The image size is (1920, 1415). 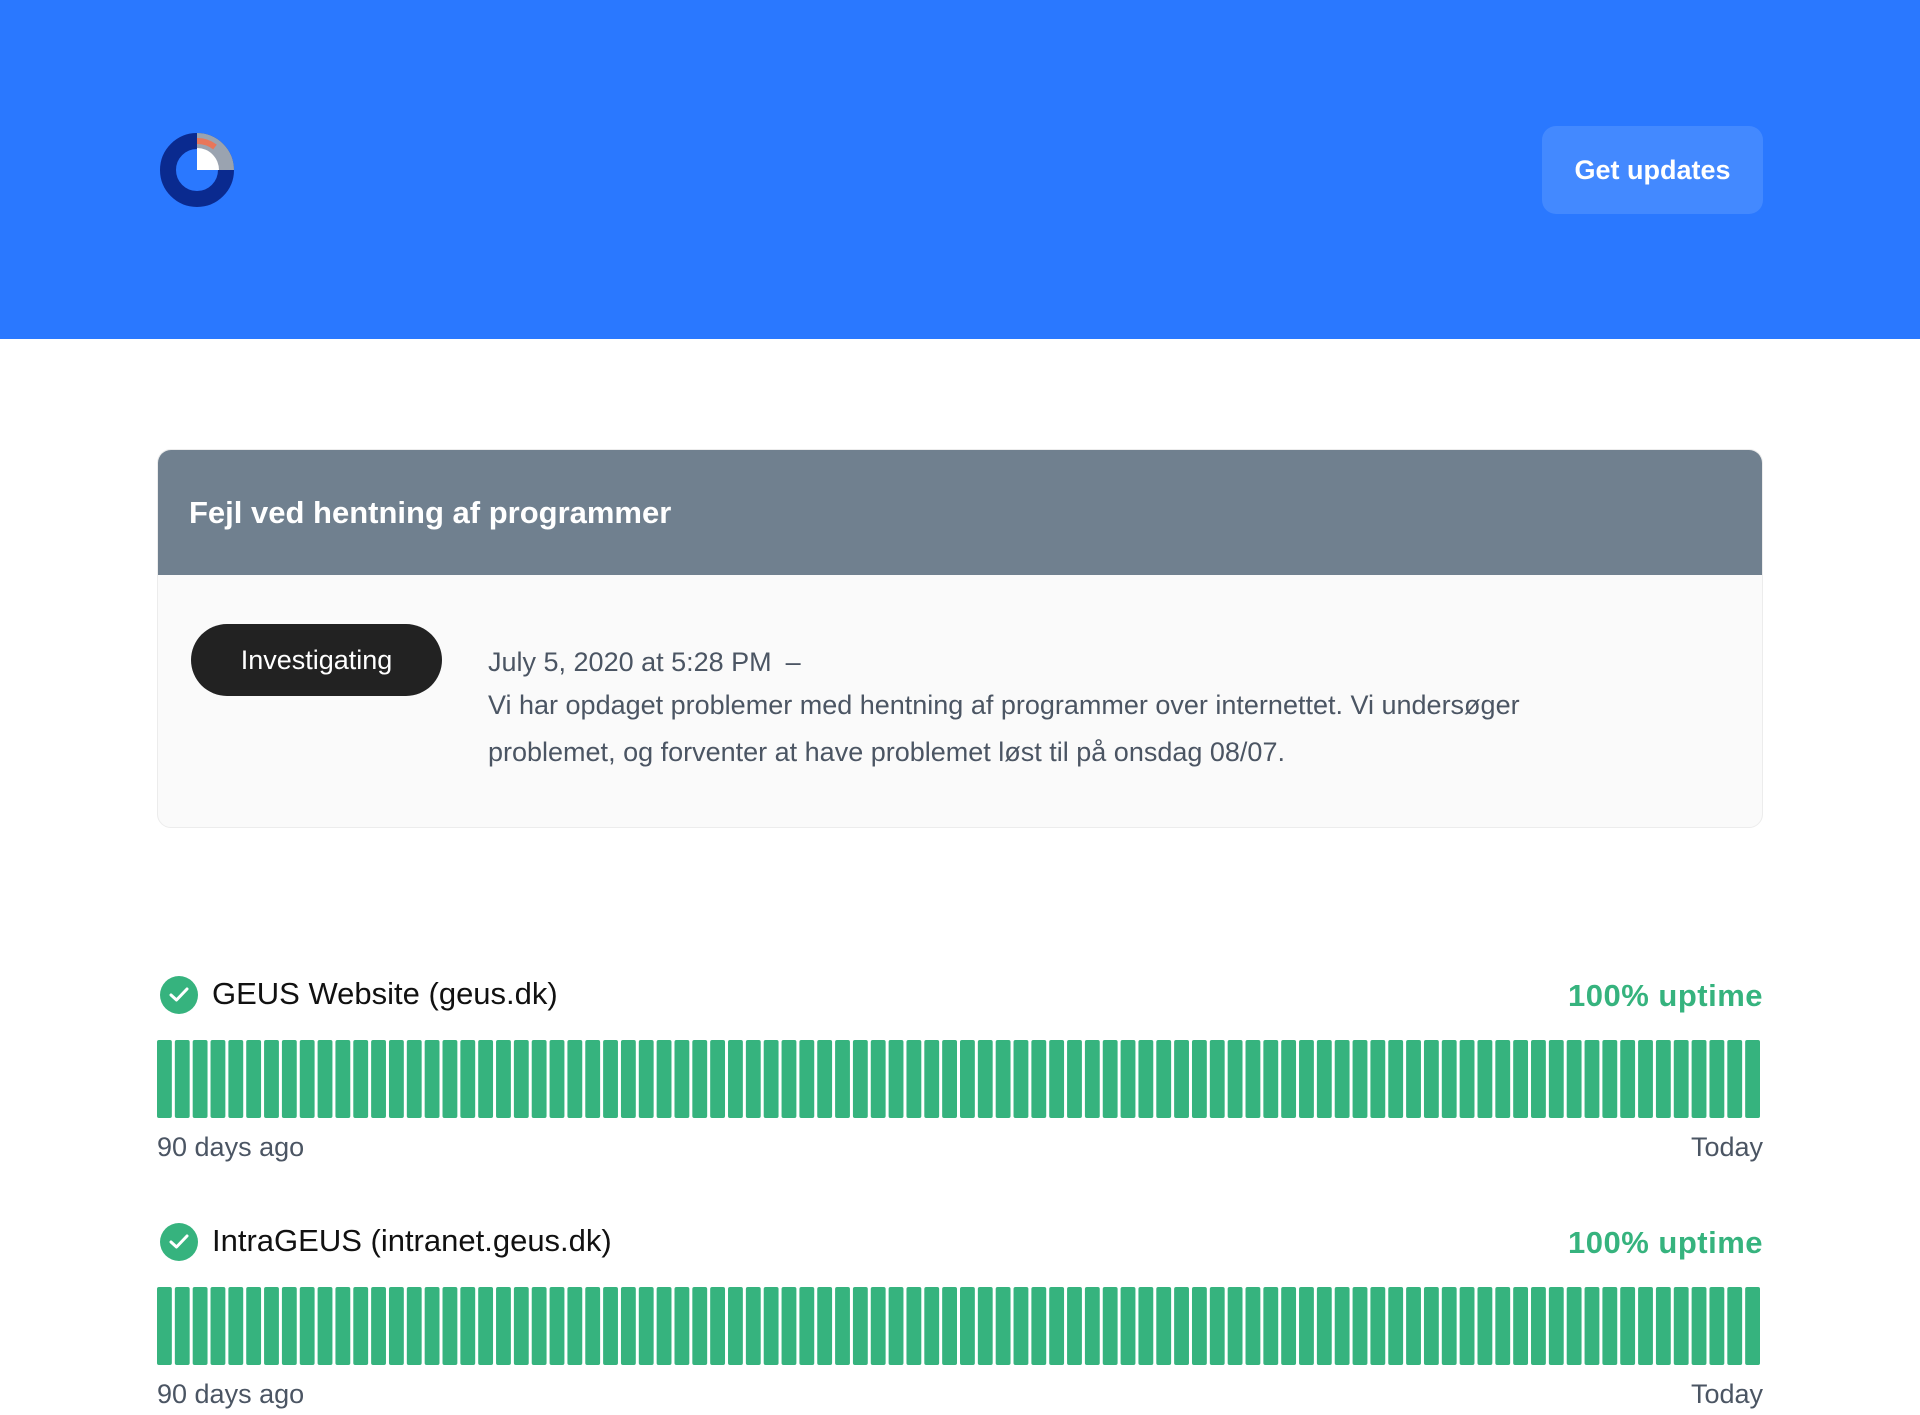 I want to click on get-updates-button: Get updates, so click(x=1652, y=170).